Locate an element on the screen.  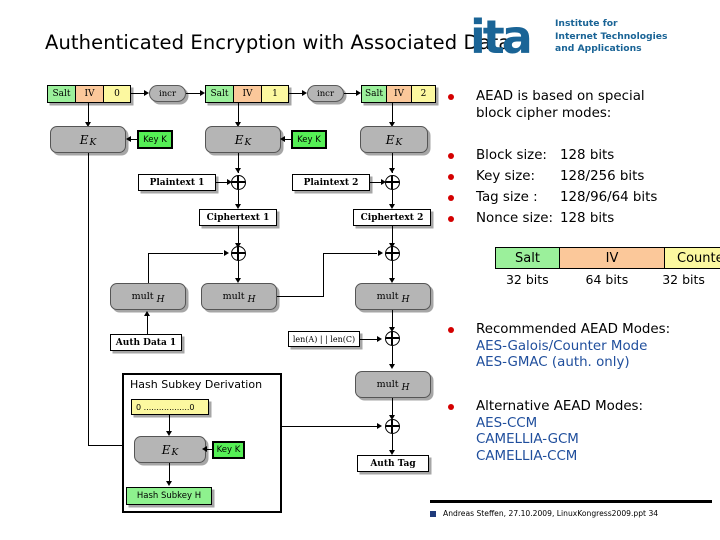
block-cipher-1-e: E is located at coordinates (239, 139).